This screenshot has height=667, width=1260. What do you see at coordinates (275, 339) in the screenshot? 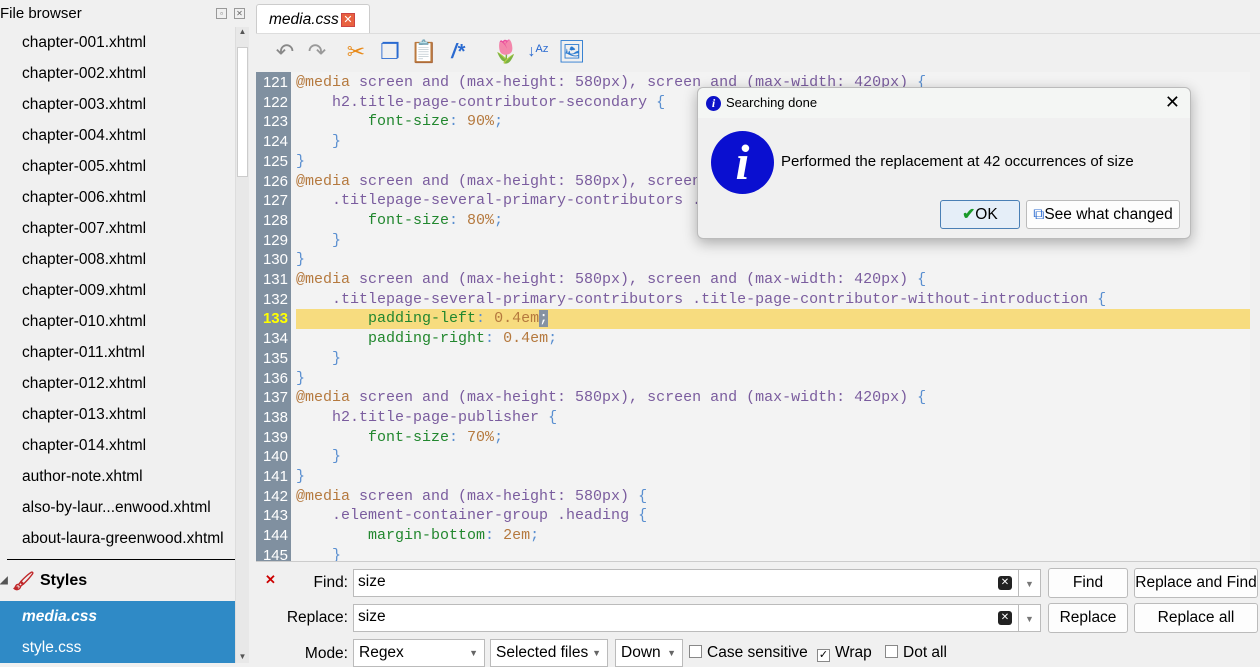
I see `line-number: 134` at bounding box center [275, 339].